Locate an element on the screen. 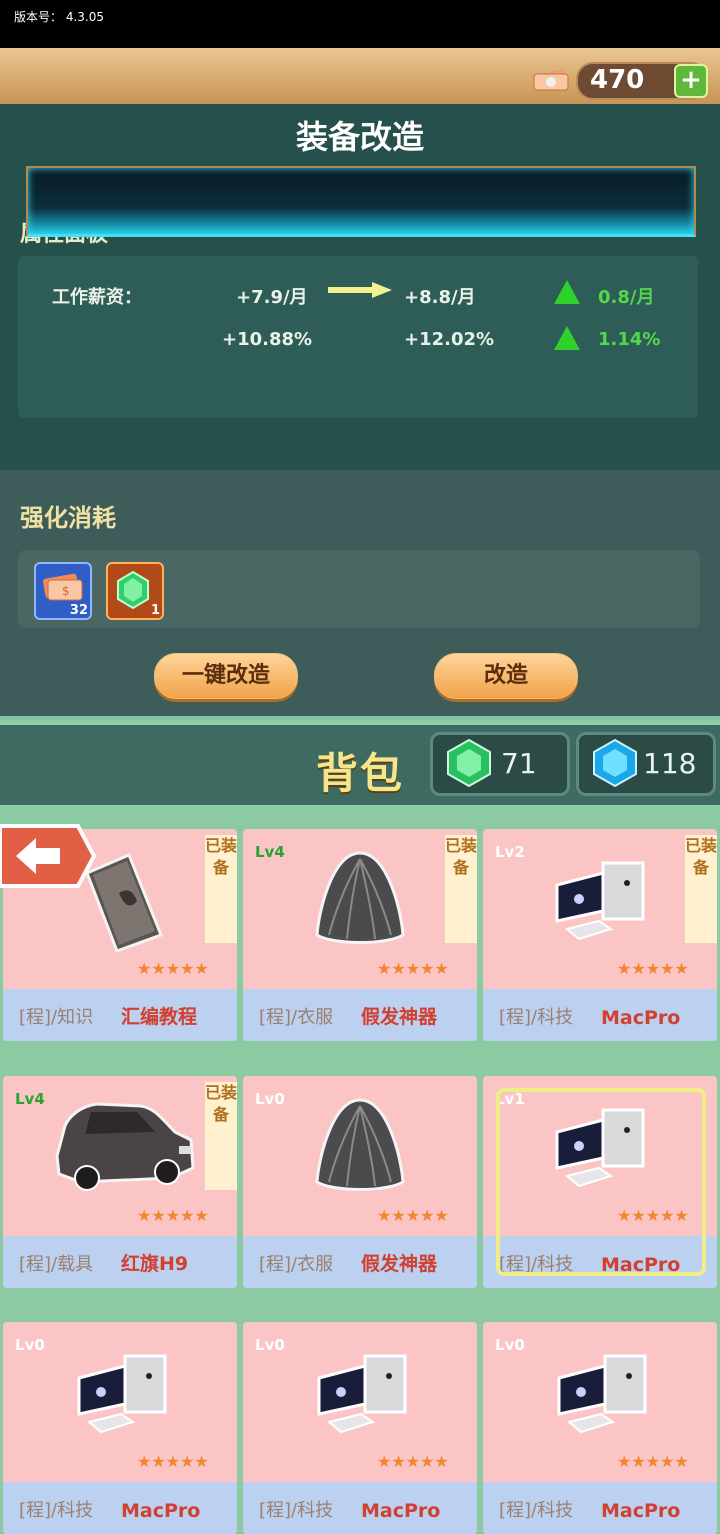 The image size is (720, 1534). green-gem-count: 71 is located at coordinates (519, 763).